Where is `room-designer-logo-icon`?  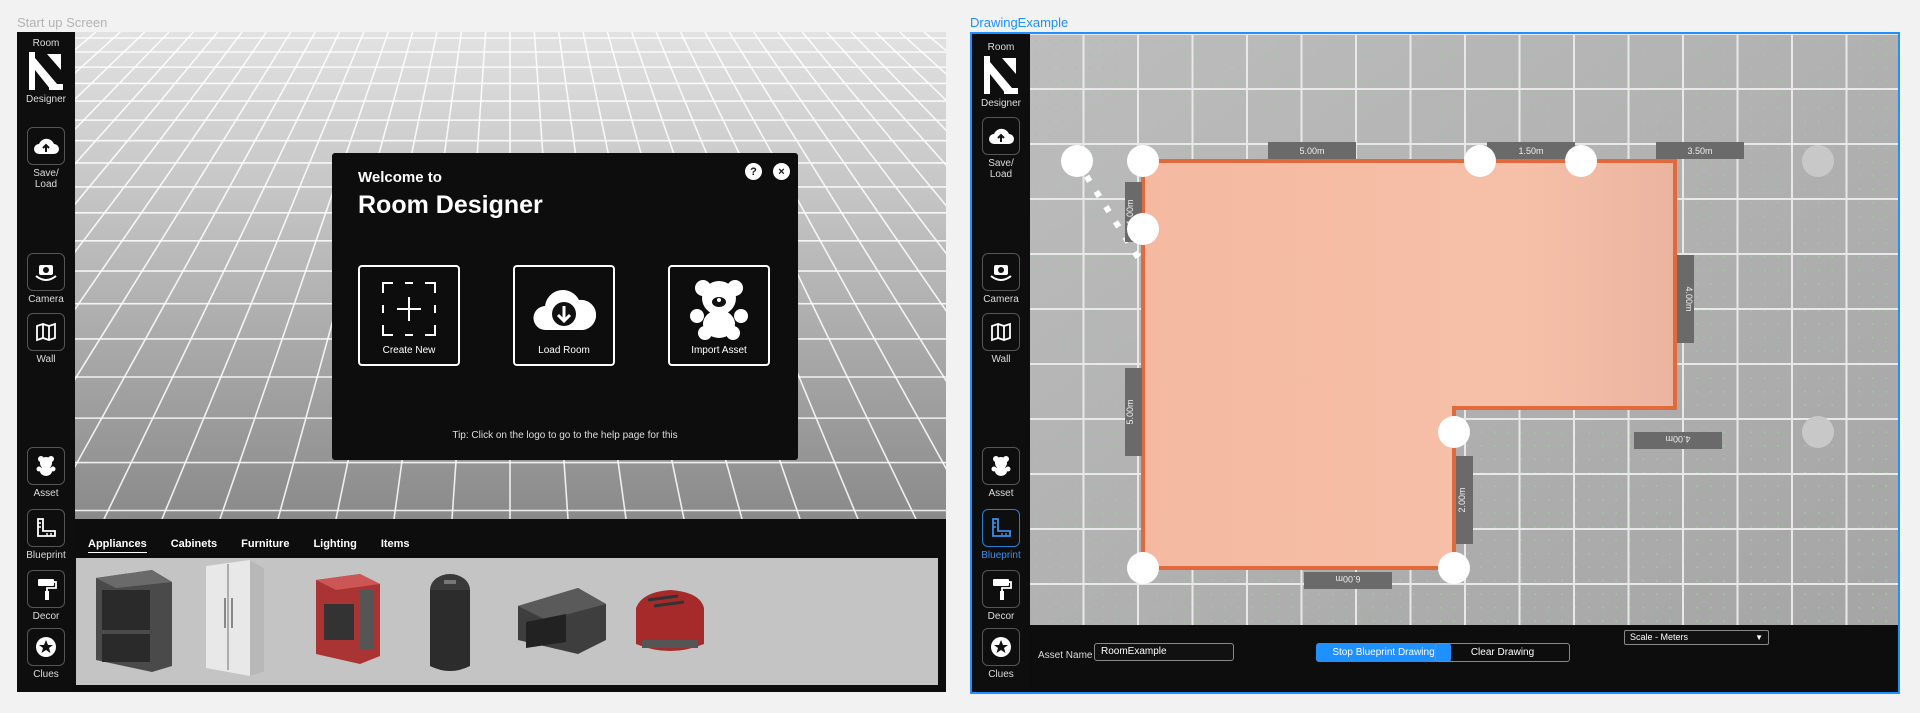 room-designer-logo-icon is located at coordinates (1001, 75).